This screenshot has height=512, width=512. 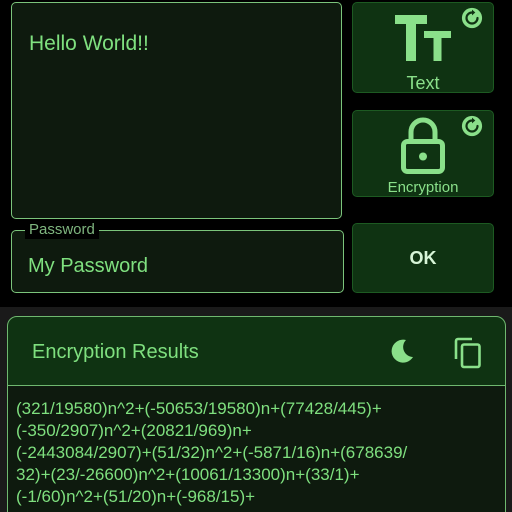 What do you see at coordinates (423, 187) in the screenshot?
I see `encryption-mode-label: Encryption` at bounding box center [423, 187].